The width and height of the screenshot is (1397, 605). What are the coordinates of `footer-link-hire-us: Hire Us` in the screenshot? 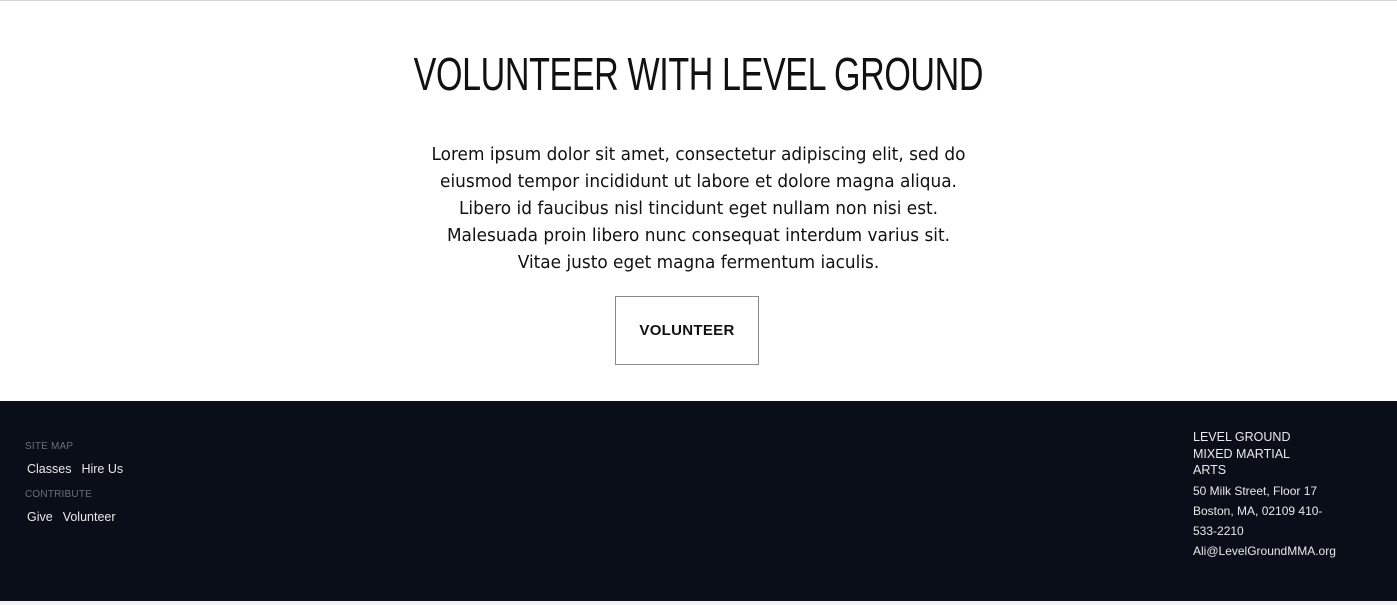 It's located at (102, 469).